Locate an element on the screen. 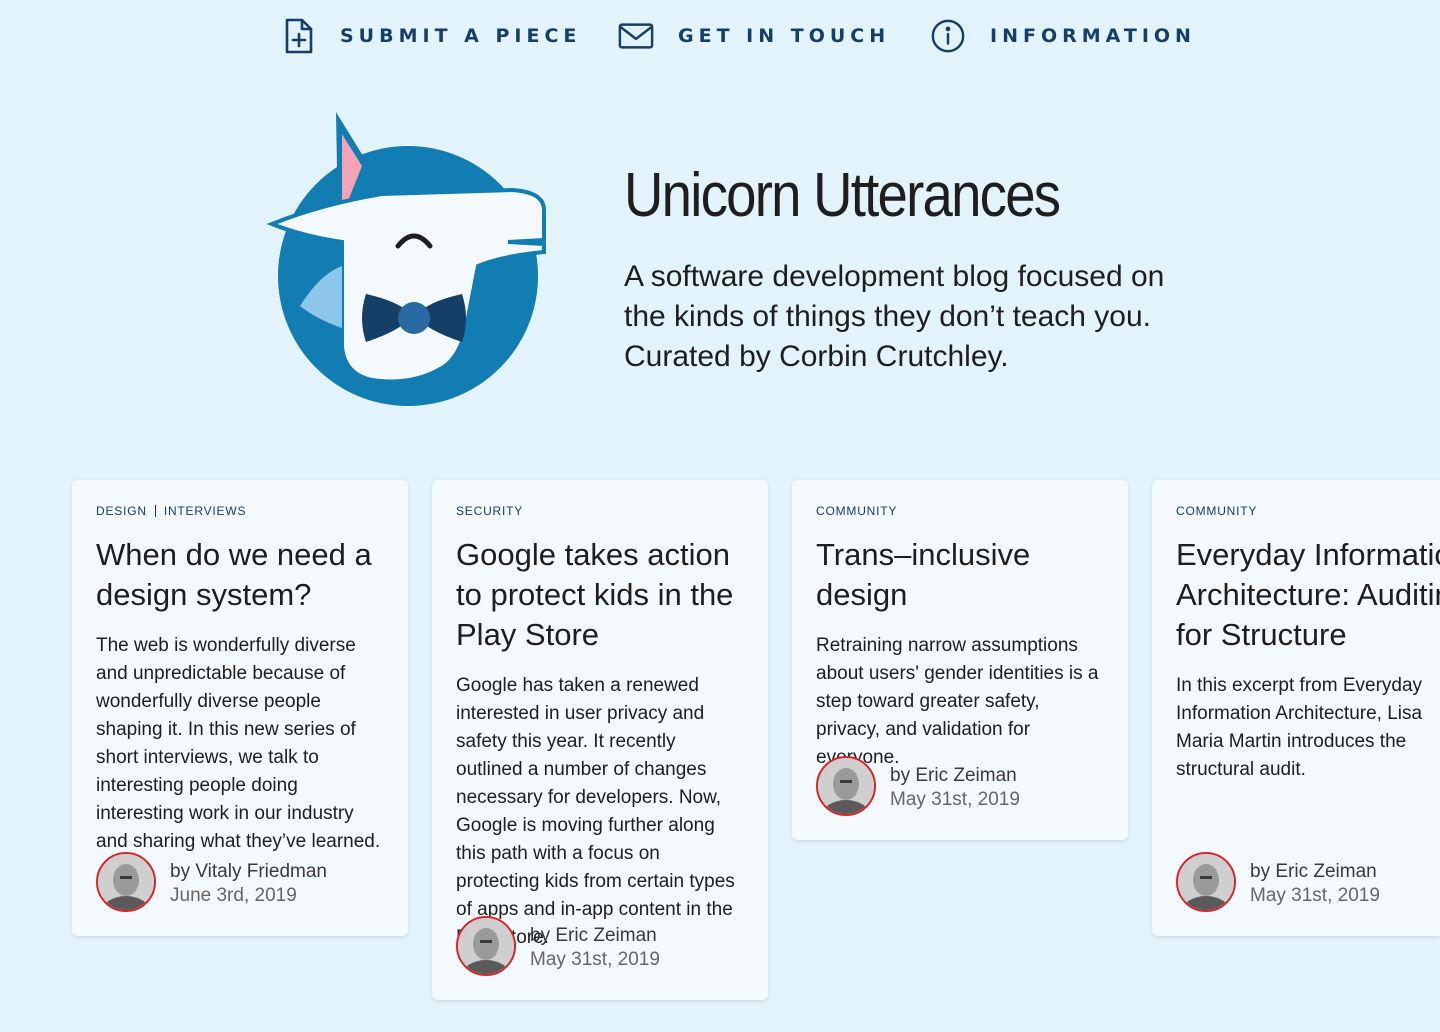 This screenshot has width=1440, height=1032. author-meta: by Vitaly Friedman June 3rd, 2019 is located at coordinates (248, 884).